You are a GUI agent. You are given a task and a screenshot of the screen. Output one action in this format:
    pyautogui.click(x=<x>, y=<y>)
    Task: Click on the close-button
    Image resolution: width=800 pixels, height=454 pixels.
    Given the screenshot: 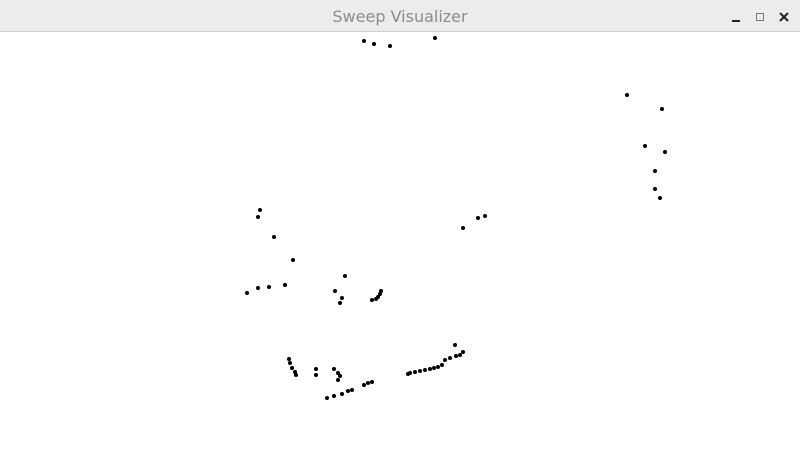 What is the action you would take?
    pyautogui.click(x=784, y=17)
    